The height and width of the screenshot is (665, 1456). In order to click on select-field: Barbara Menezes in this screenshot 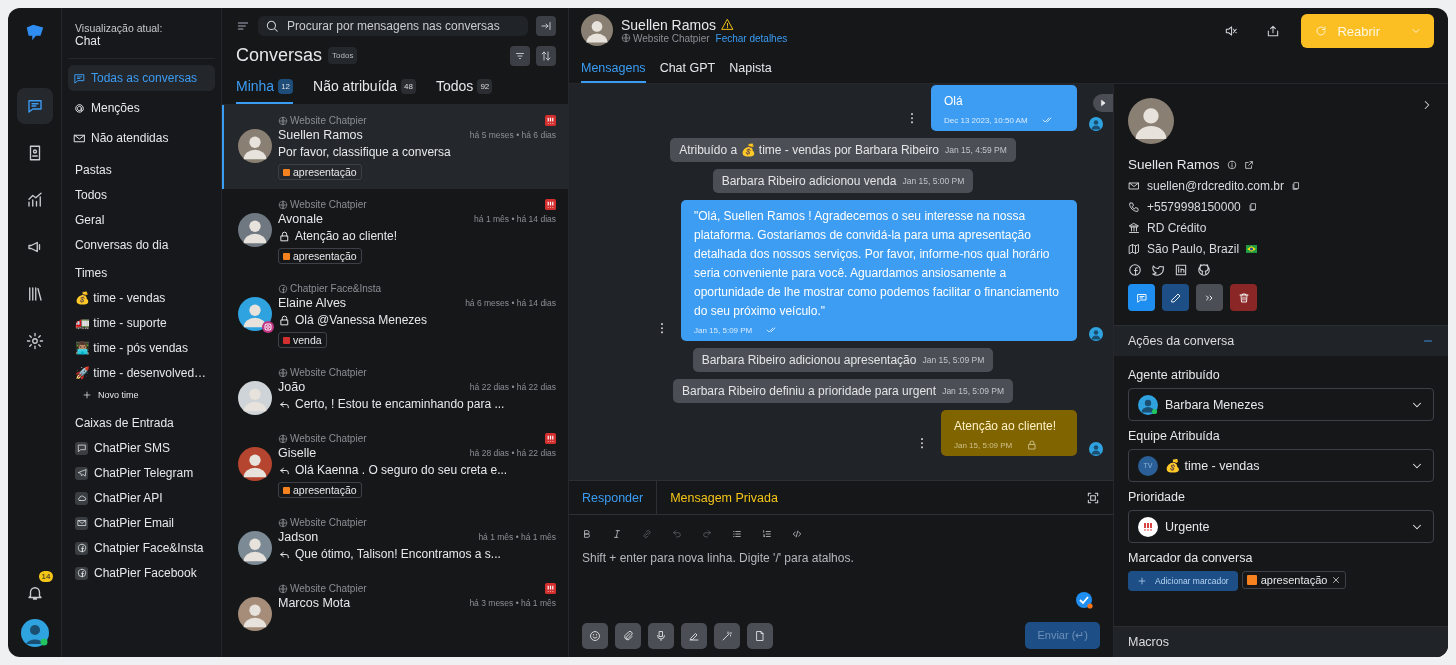, I will do `click(1281, 404)`.